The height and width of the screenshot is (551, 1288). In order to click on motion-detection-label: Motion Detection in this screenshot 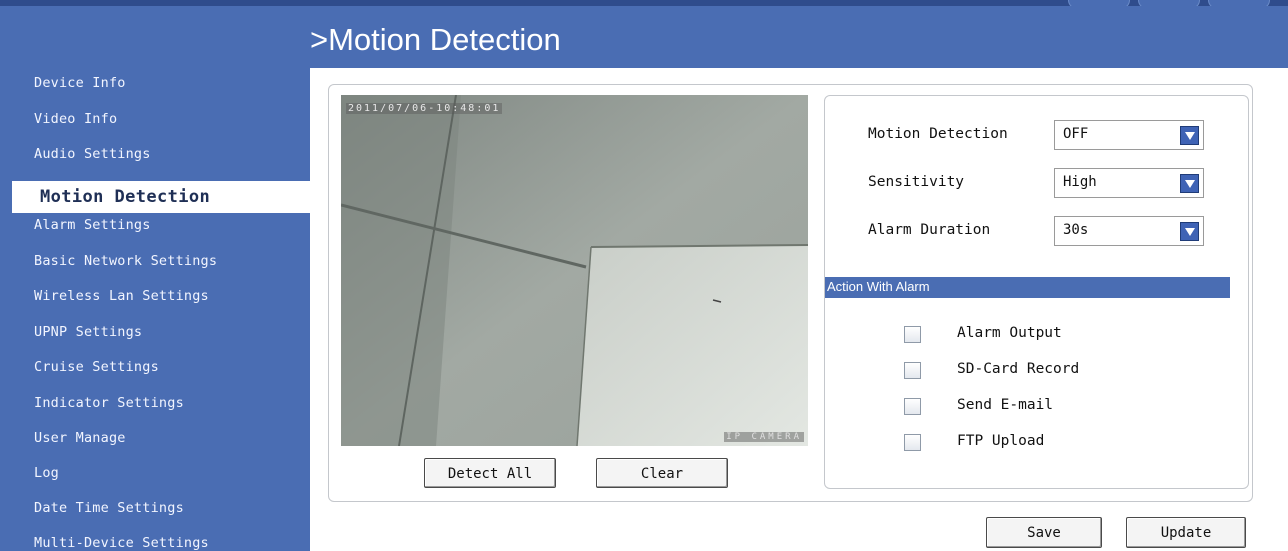, I will do `click(938, 134)`.